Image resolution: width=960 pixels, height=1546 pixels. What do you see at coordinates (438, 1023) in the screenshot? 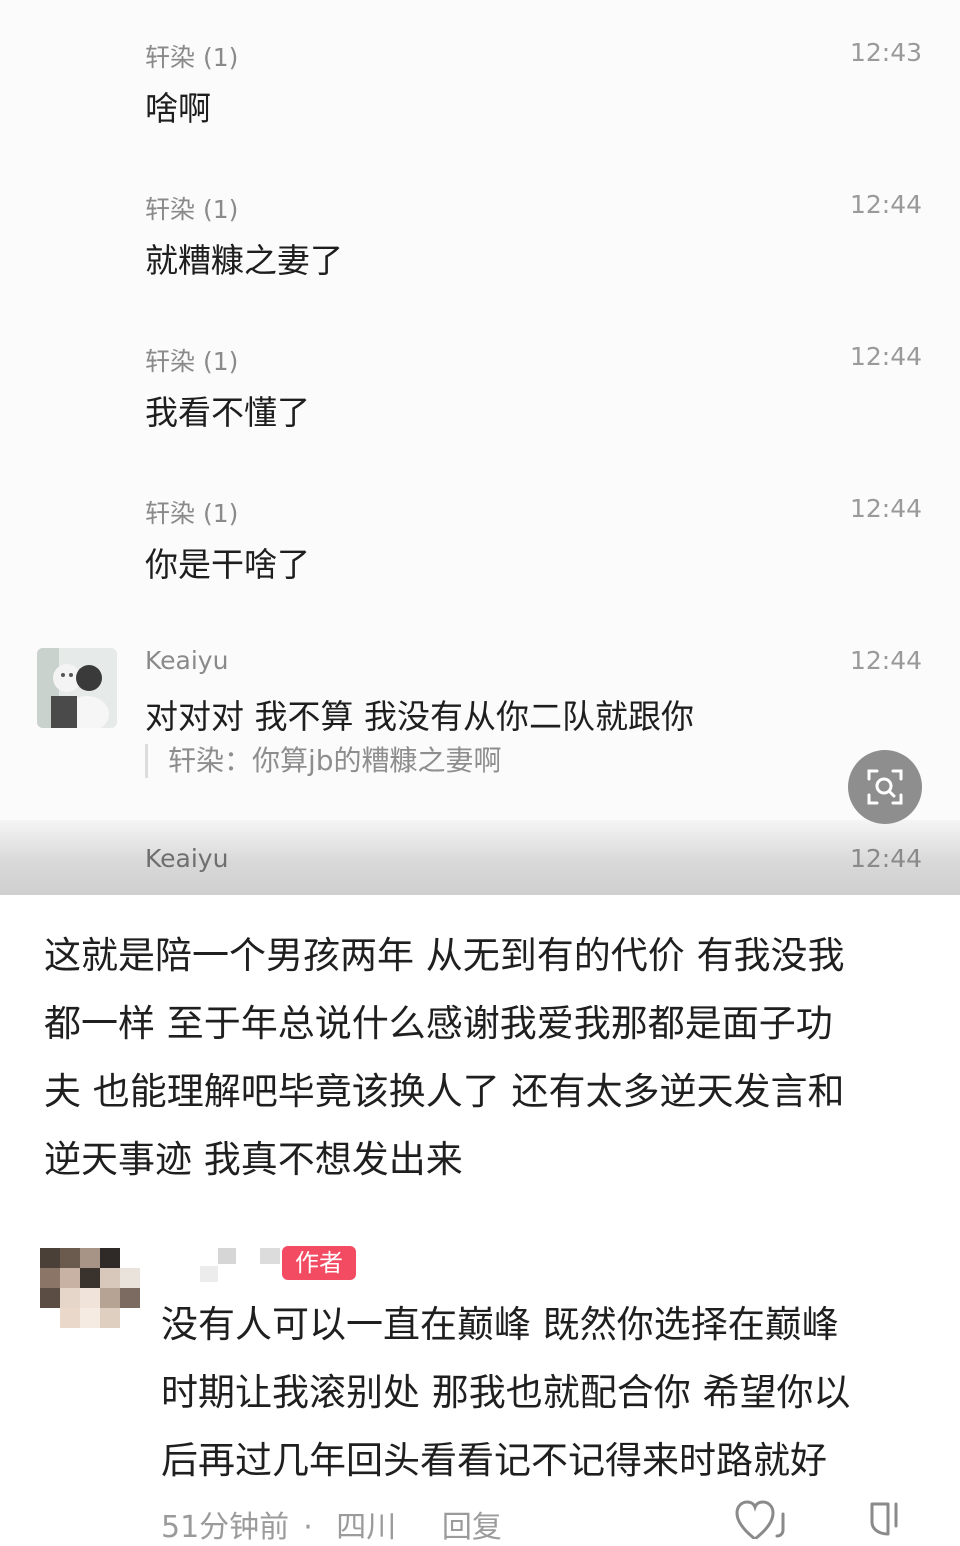
I see `post-line: 都一样 至于年总说什么感谢我爱我那都是面子功` at bounding box center [438, 1023].